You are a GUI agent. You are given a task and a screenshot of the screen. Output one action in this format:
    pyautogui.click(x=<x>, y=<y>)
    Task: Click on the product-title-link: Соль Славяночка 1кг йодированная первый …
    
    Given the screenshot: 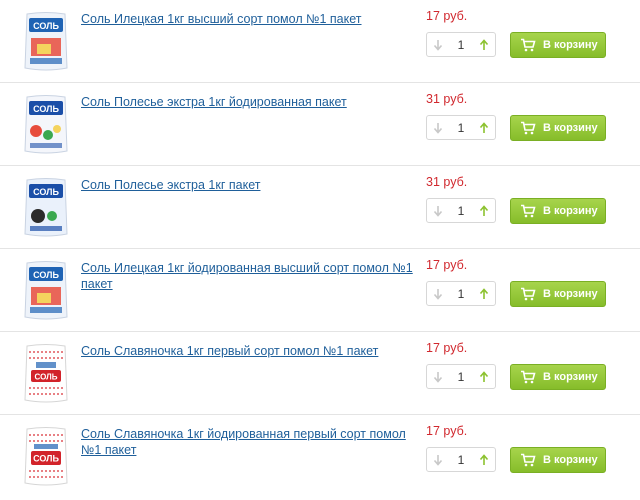 What is the action you would take?
    pyautogui.click(x=251, y=442)
    